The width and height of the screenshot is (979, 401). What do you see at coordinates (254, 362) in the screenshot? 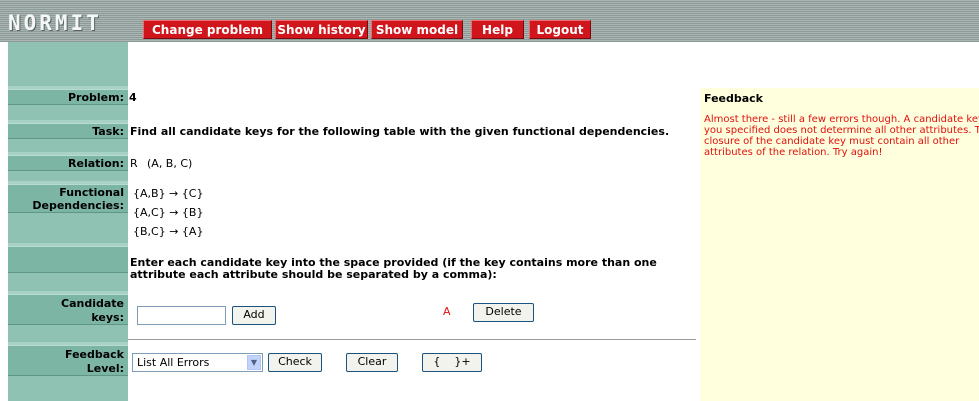
I see `chevron-down-icon: ▼` at bounding box center [254, 362].